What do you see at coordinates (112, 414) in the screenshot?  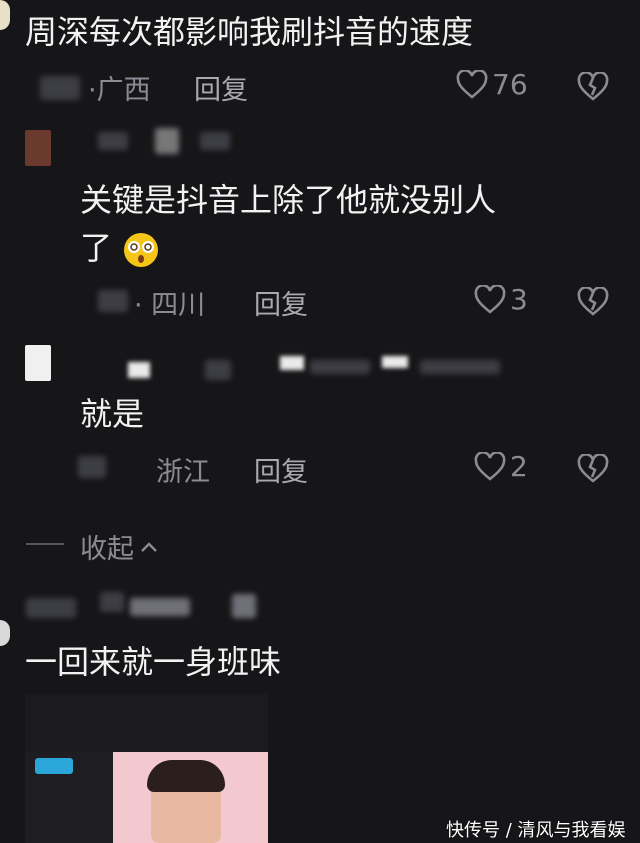 I see `reply-text: 就是` at bounding box center [112, 414].